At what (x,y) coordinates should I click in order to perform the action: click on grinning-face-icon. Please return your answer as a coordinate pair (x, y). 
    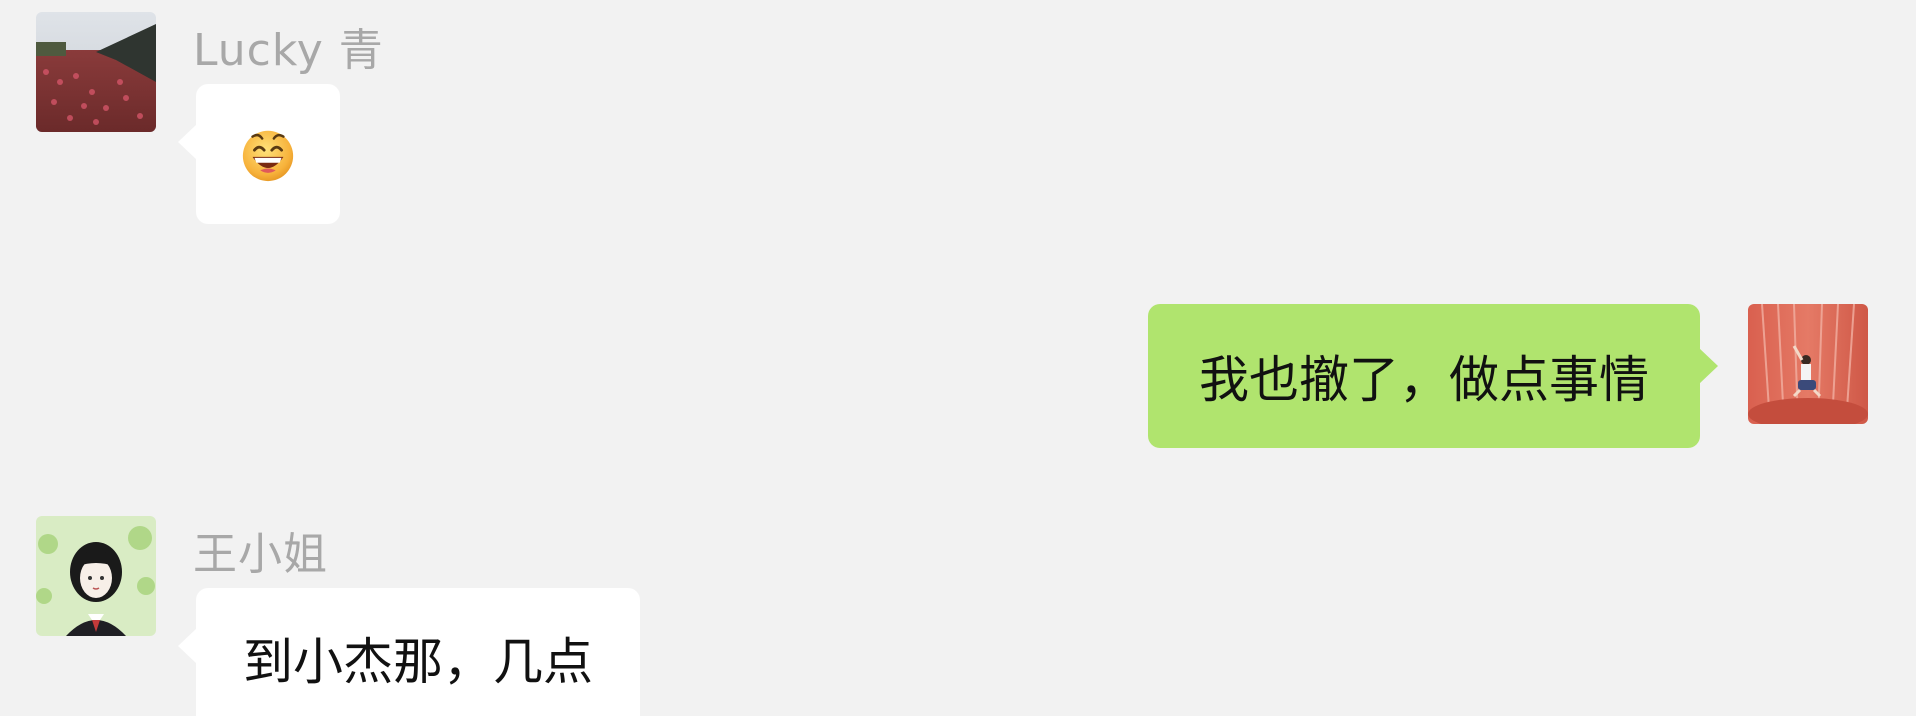
    Looking at the image, I should click on (268, 156).